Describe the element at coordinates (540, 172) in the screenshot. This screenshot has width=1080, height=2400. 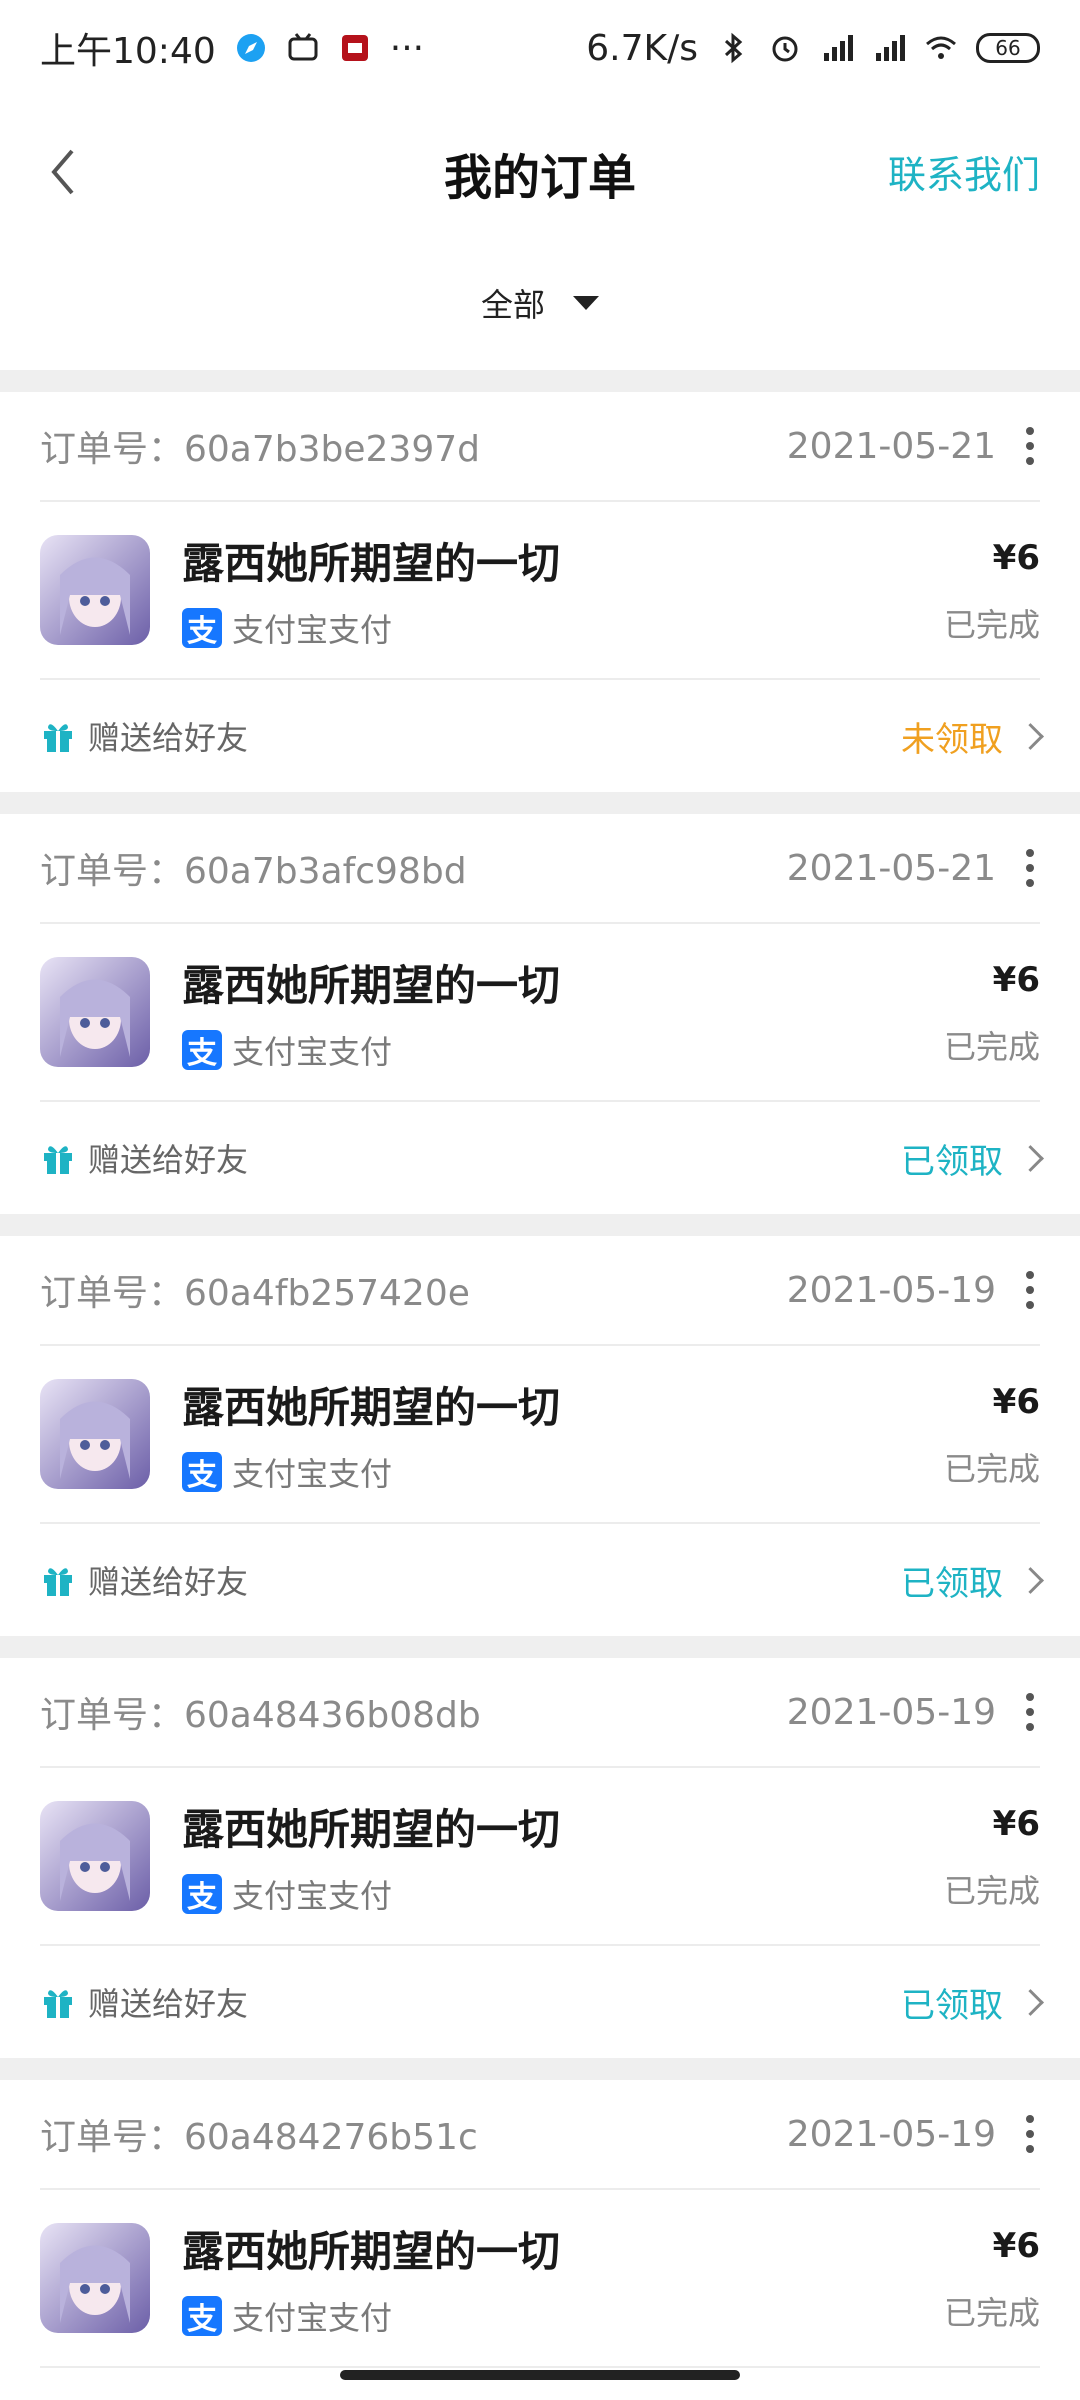
I see `top-bar: 我的订单 联系我们` at that location.